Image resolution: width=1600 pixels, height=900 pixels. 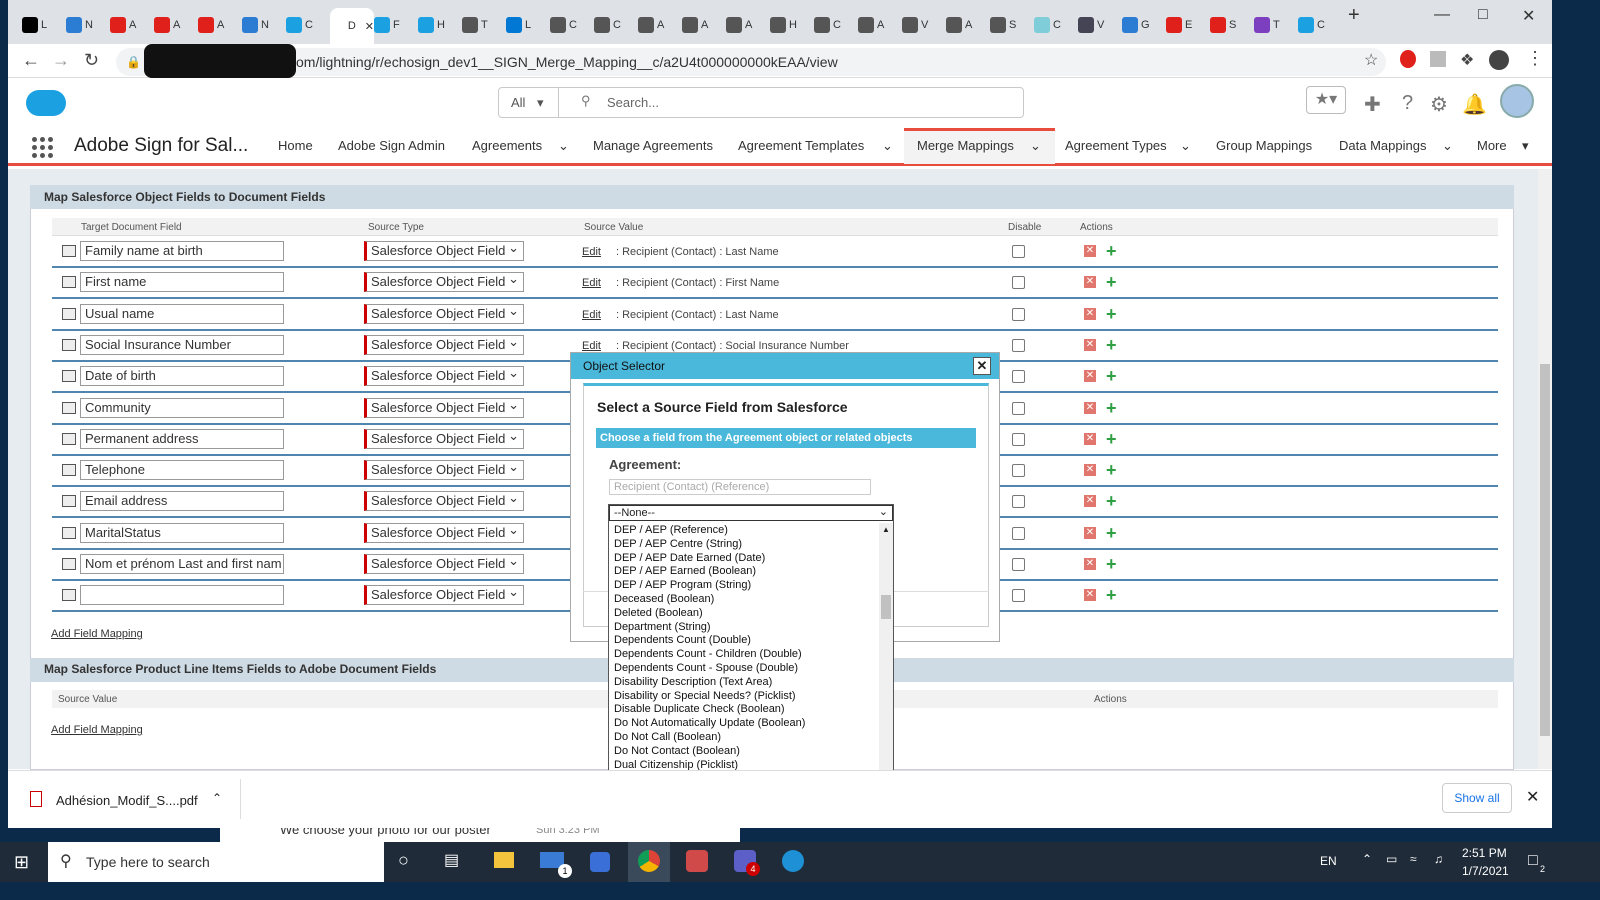 What do you see at coordinates (1528, 16) in the screenshot?
I see `close-window-icon: ✕` at bounding box center [1528, 16].